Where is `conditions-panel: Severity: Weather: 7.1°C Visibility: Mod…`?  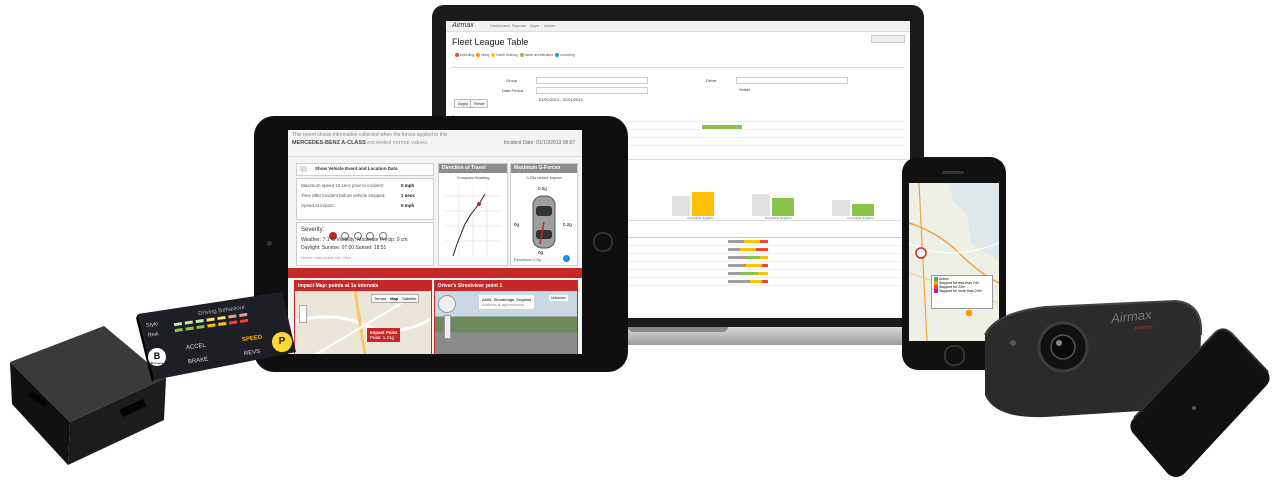 conditions-panel: Severity: Weather: 7.1°C Visibility: Mod… is located at coordinates (365, 244).